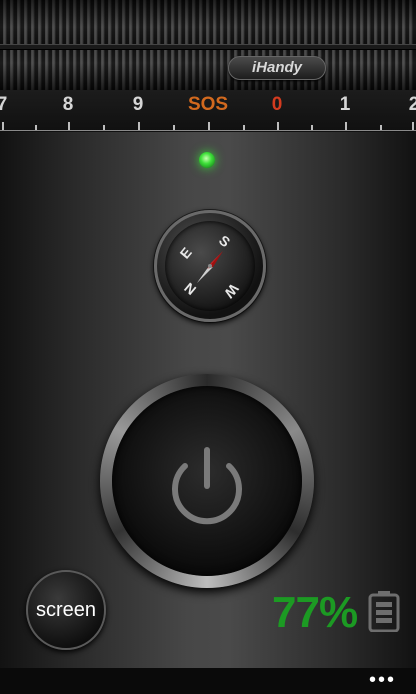 This screenshot has height=694, width=416. What do you see at coordinates (208, 126) in the screenshot?
I see `scale-ruler` at bounding box center [208, 126].